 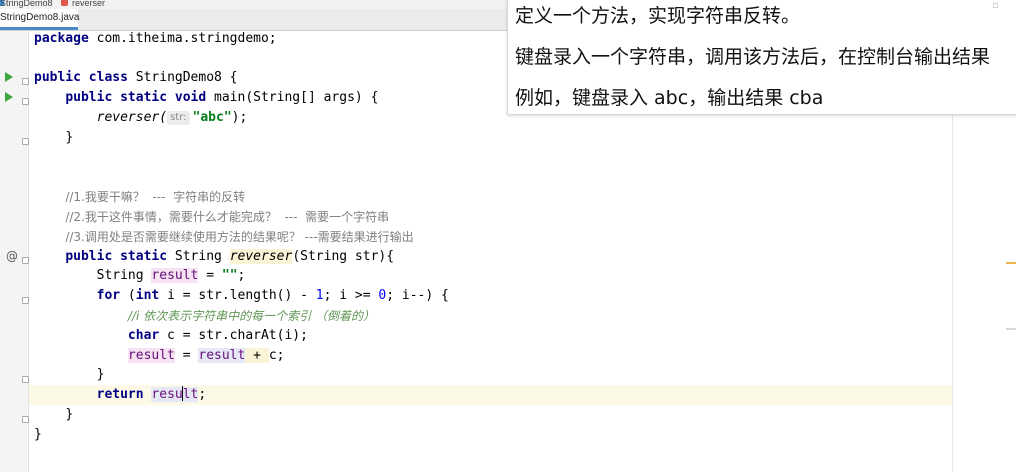 I want to click on code-text: c = str.charAt(i);, so click(x=233, y=335).